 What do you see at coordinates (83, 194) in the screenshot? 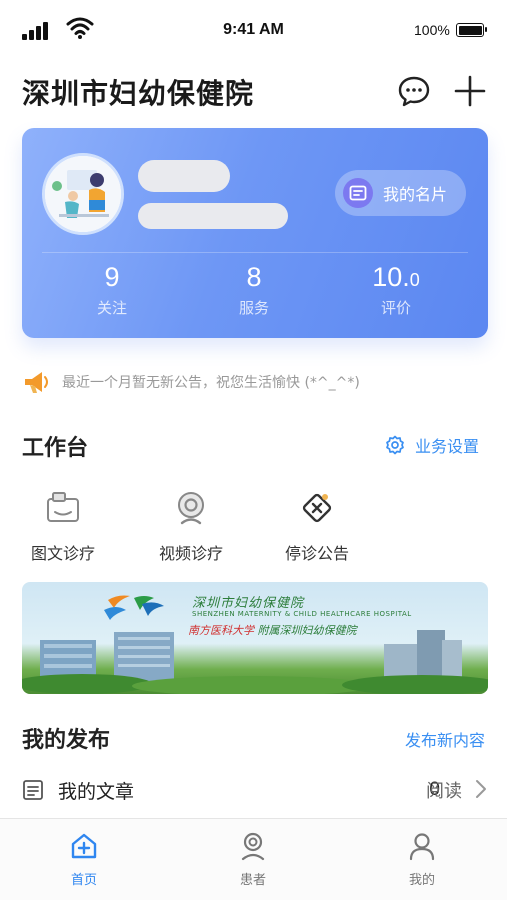
I see `avatar` at bounding box center [83, 194].